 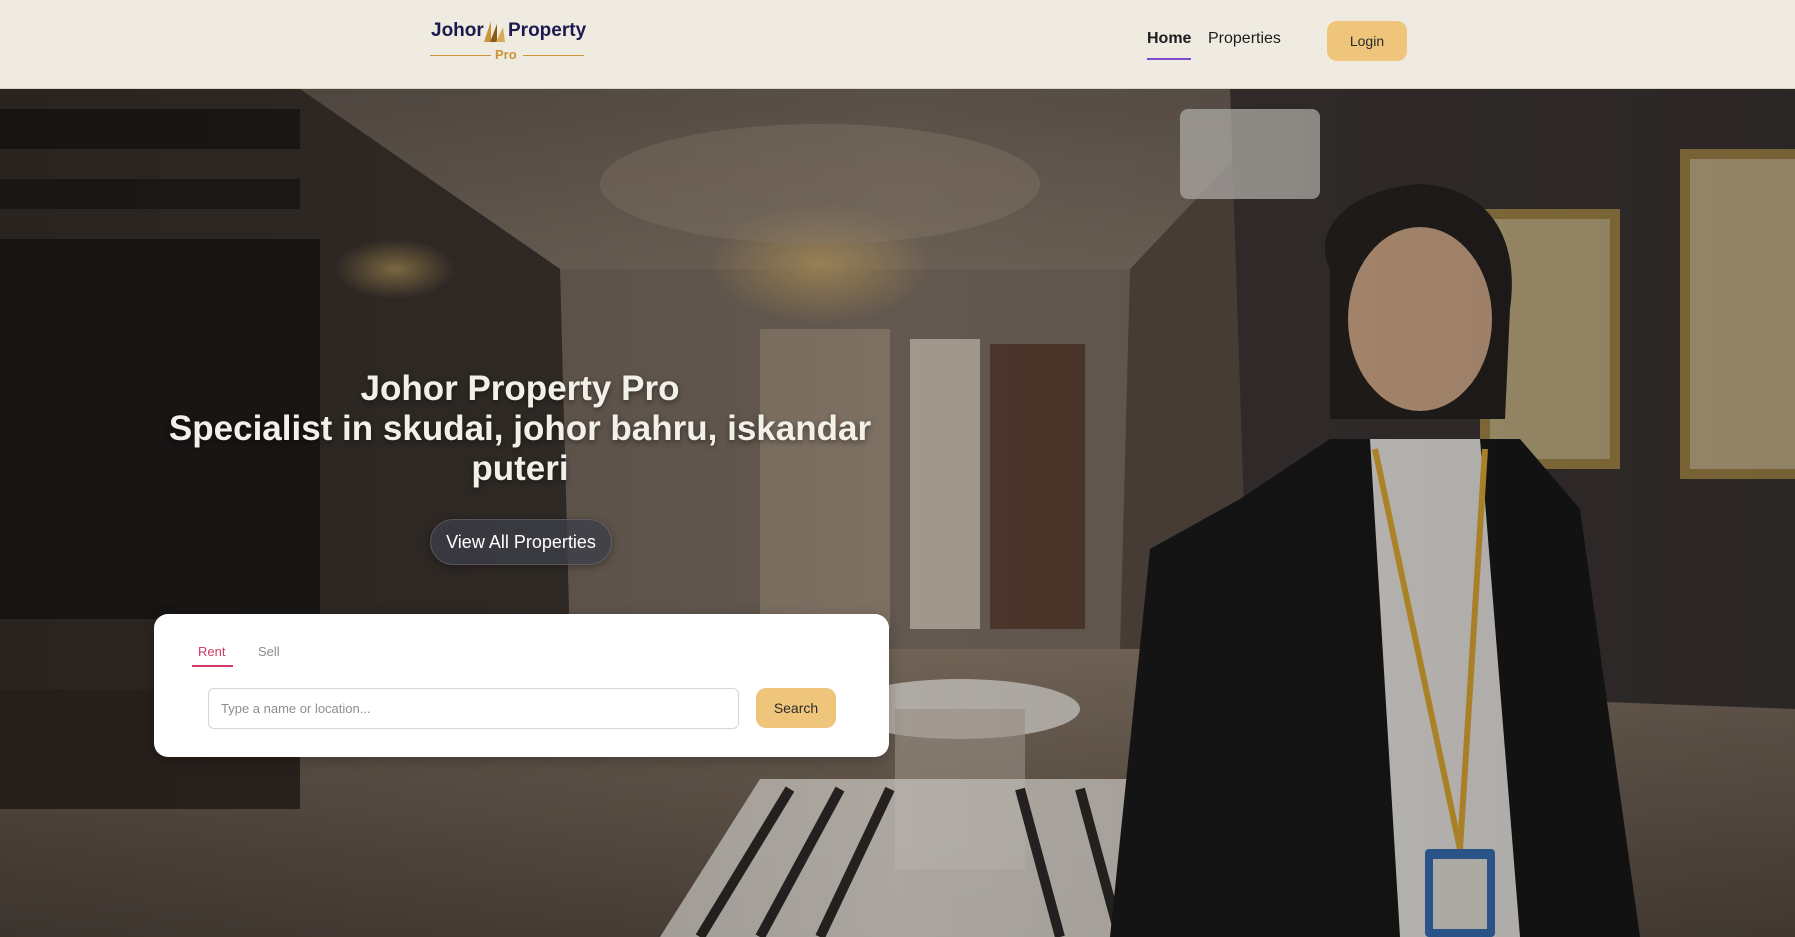 I want to click on brand-name-right: Property, so click(x=547, y=30).